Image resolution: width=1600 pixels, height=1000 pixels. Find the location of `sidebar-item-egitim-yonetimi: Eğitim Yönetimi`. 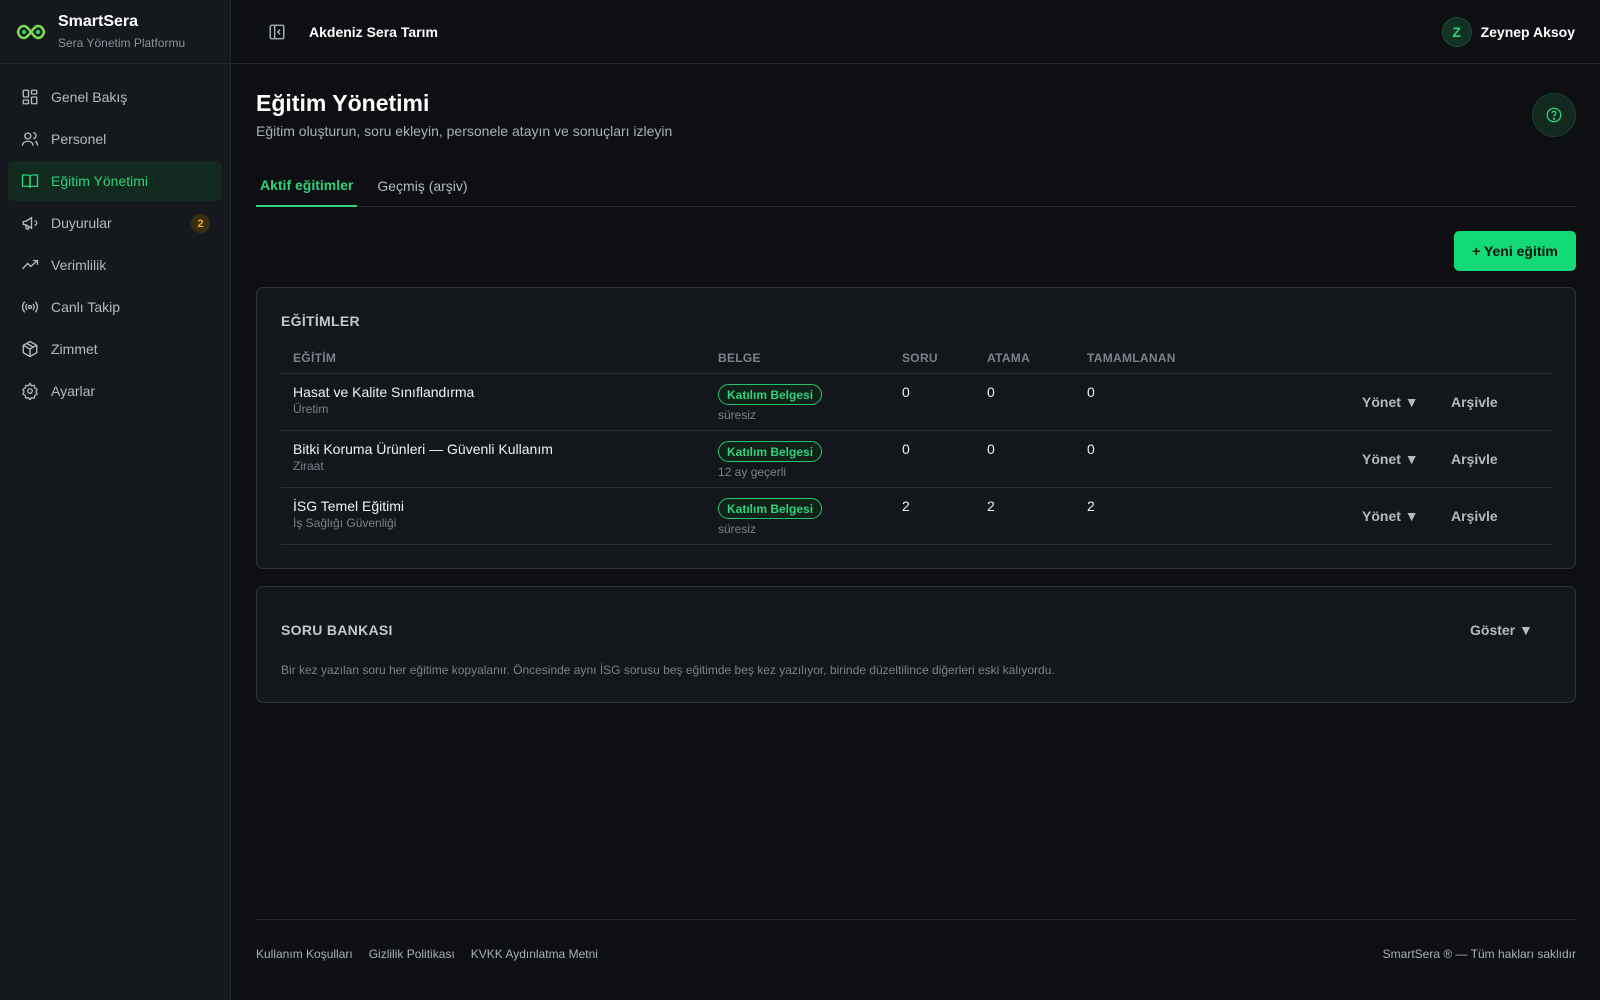

sidebar-item-egitim-yonetimi: Eğitim Yönetimi is located at coordinates (115, 181).